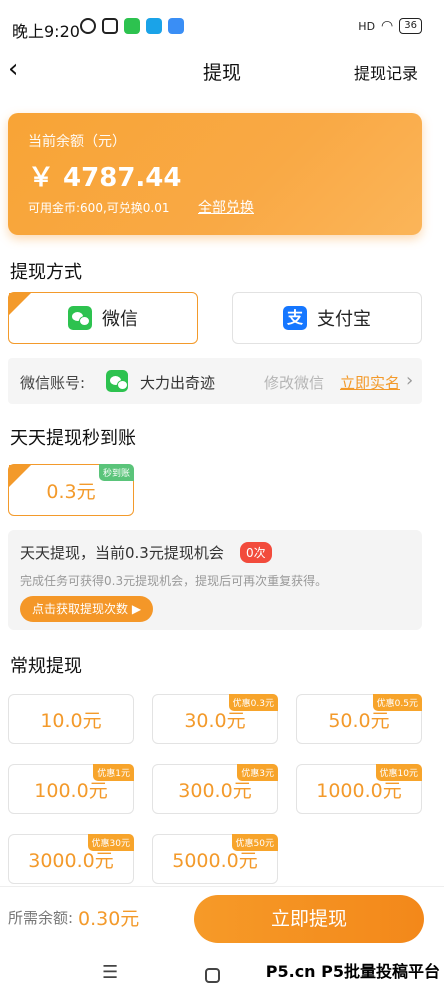 This screenshot has height=990, width=444. I want to click on amount-option: 优惠3元 300.0元, so click(215, 789).